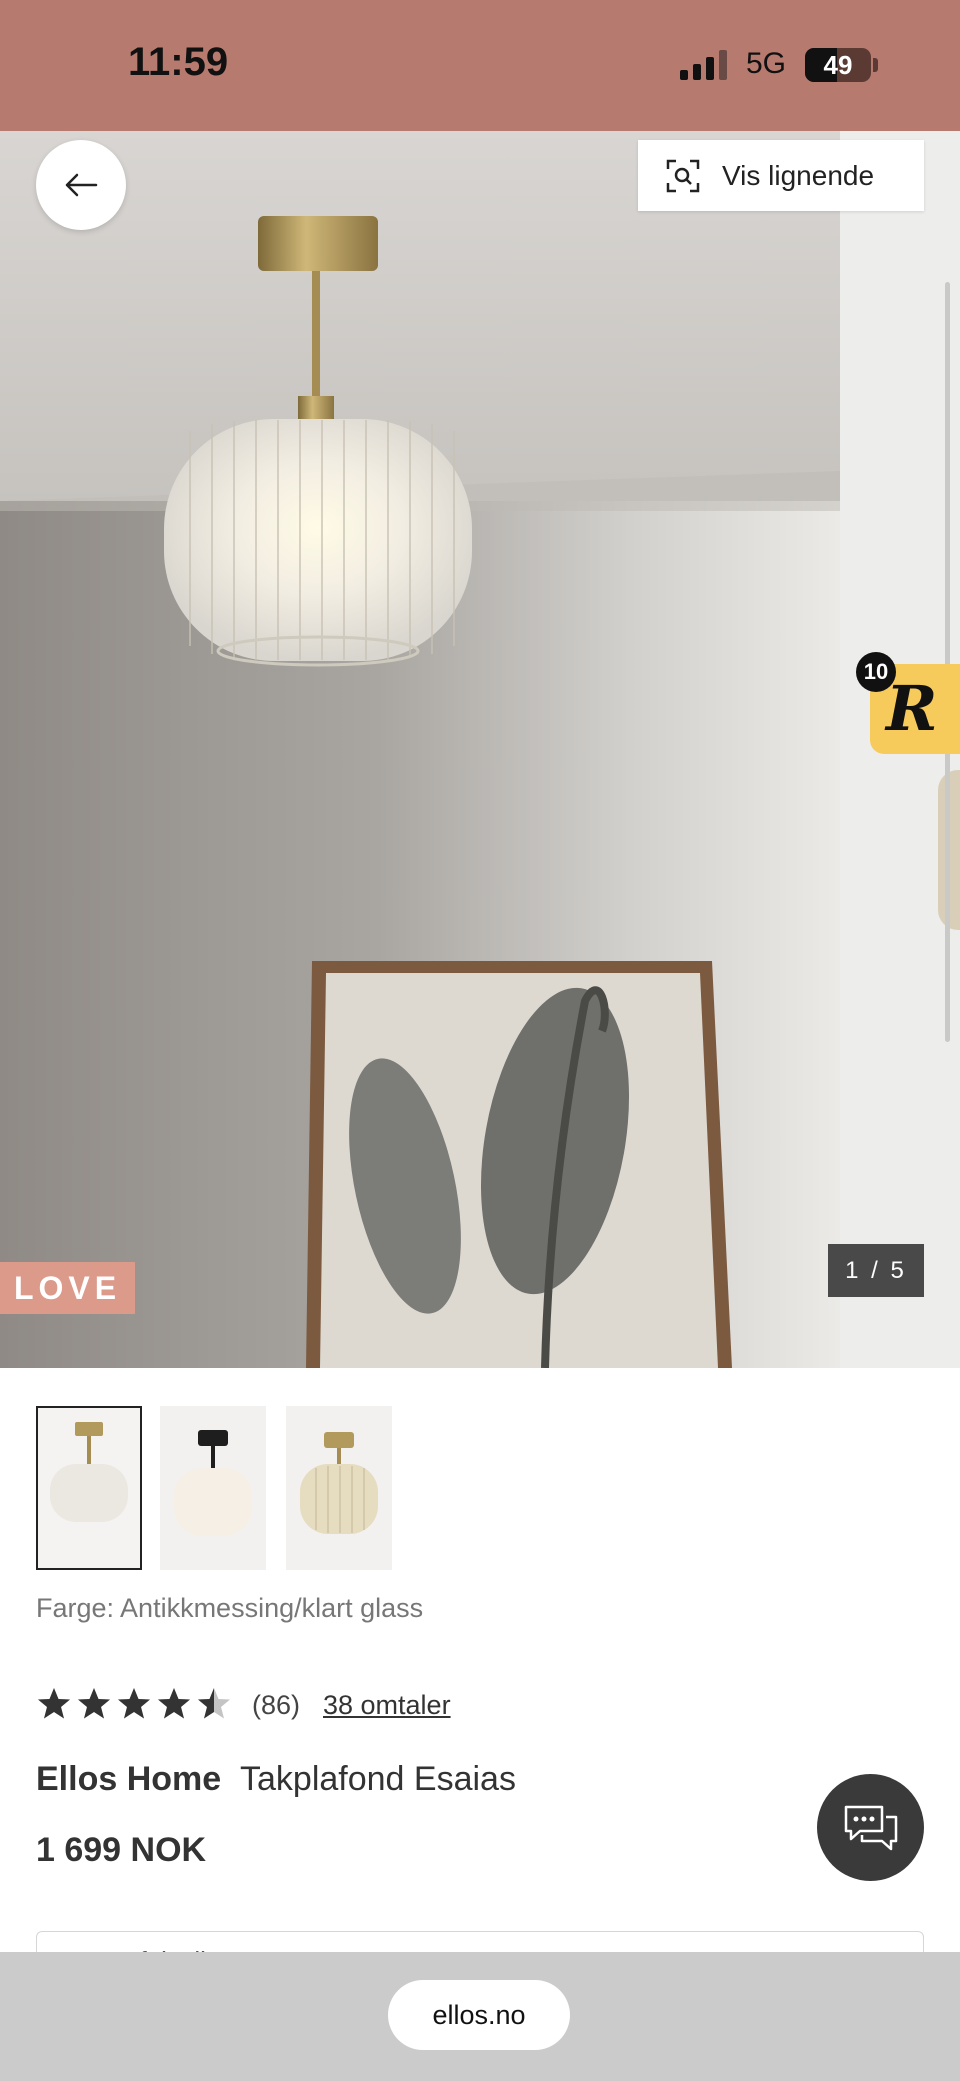 This screenshot has width=960, height=2081. I want to click on thumbnail-3-image, so click(339, 1488).